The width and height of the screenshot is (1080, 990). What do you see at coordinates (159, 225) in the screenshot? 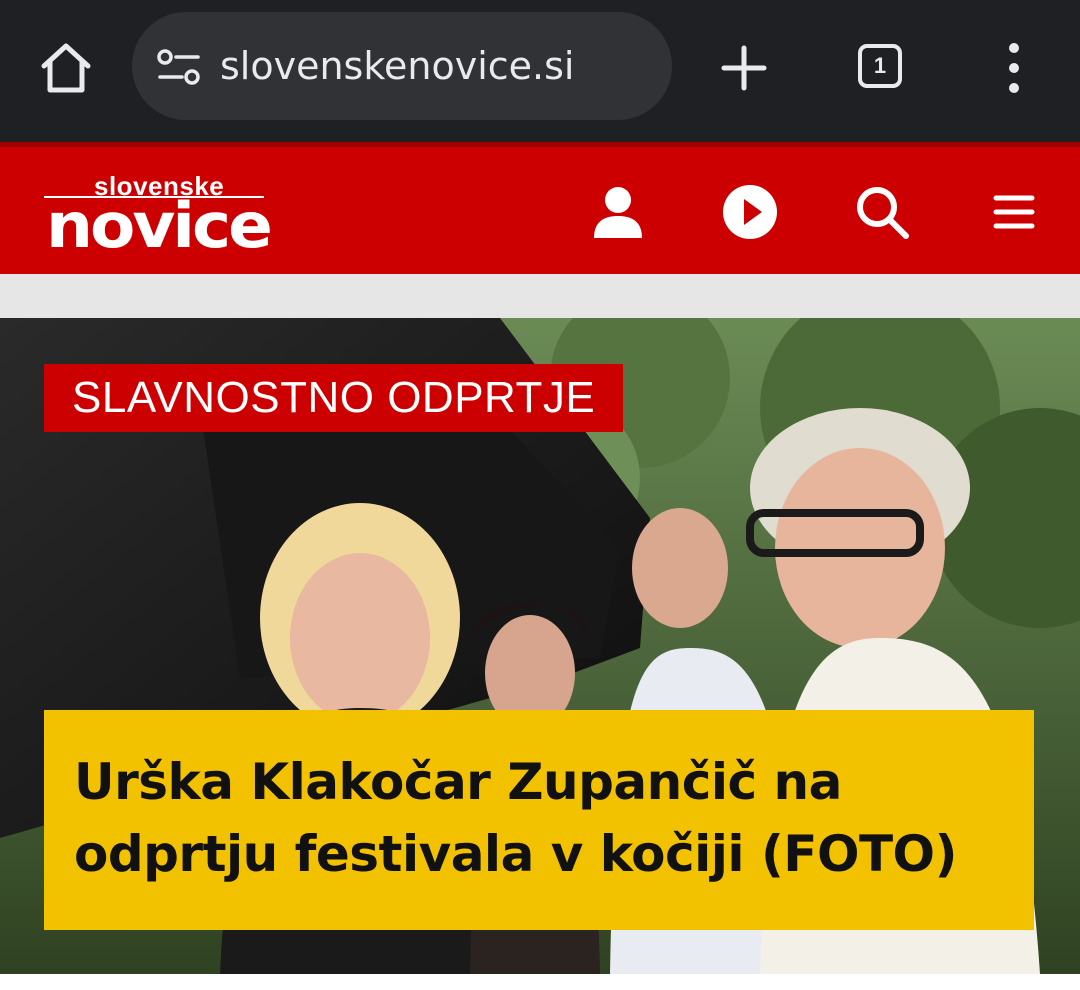
I see `logo-big-text: novice` at bounding box center [159, 225].